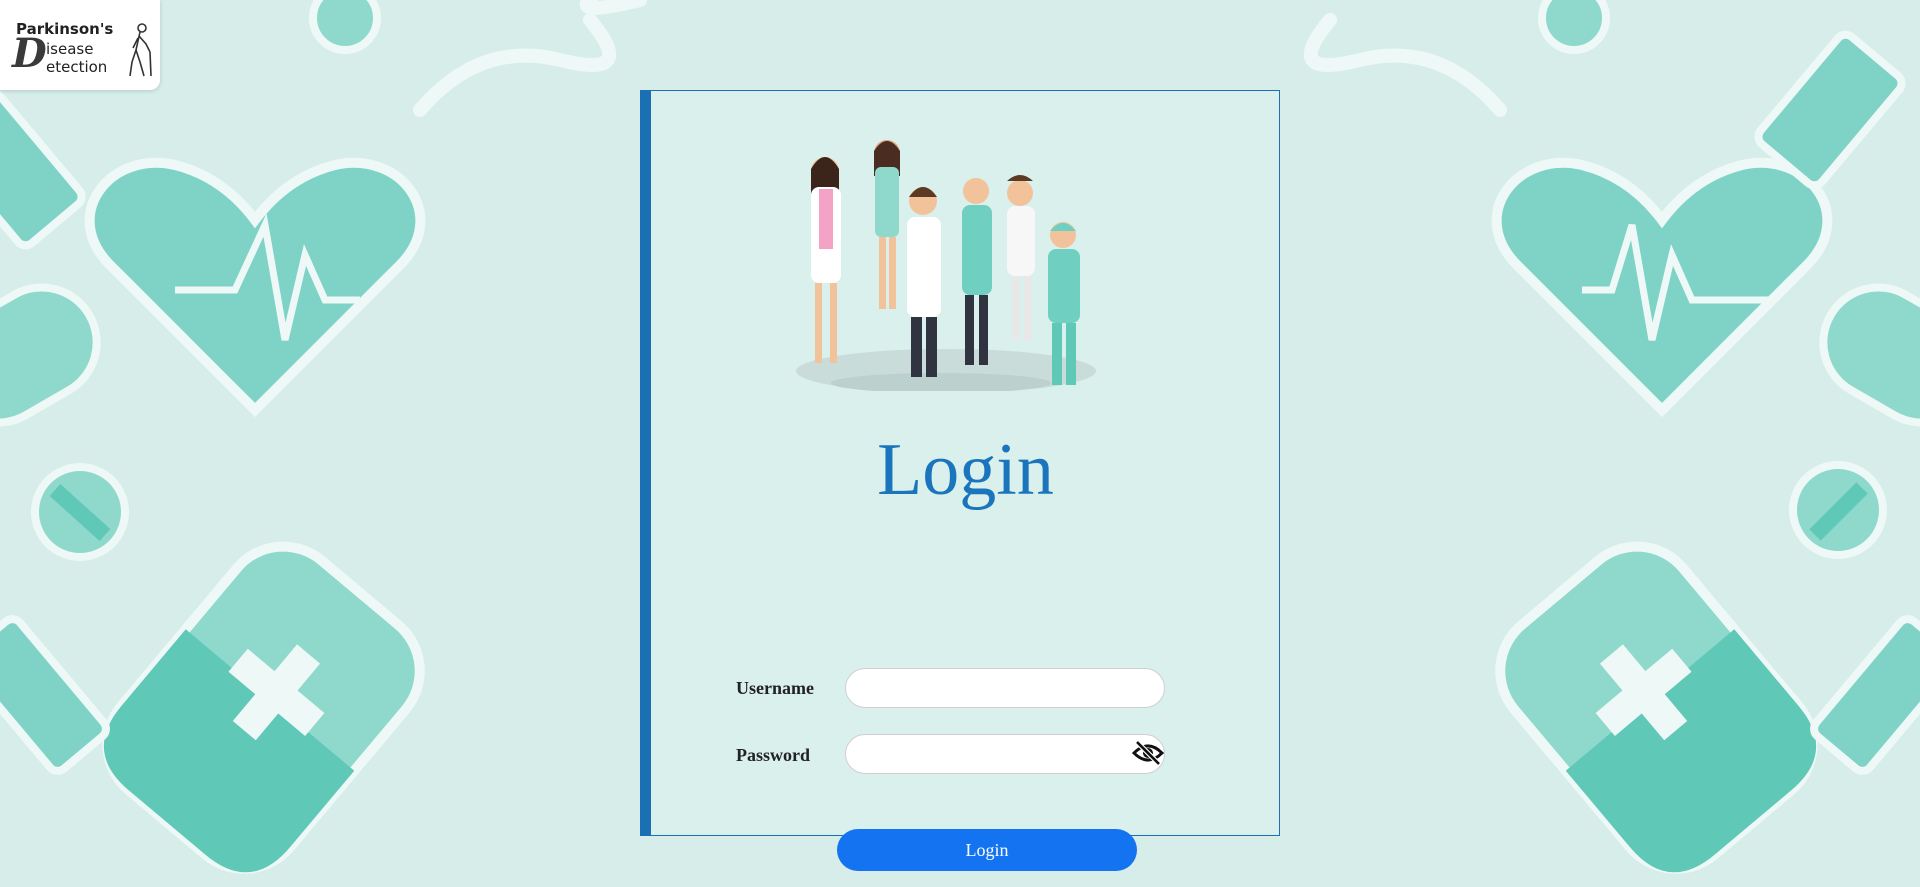 The image size is (1920, 887). Describe the element at coordinates (1005, 754) in the screenshot. I see `password-input` at that location.